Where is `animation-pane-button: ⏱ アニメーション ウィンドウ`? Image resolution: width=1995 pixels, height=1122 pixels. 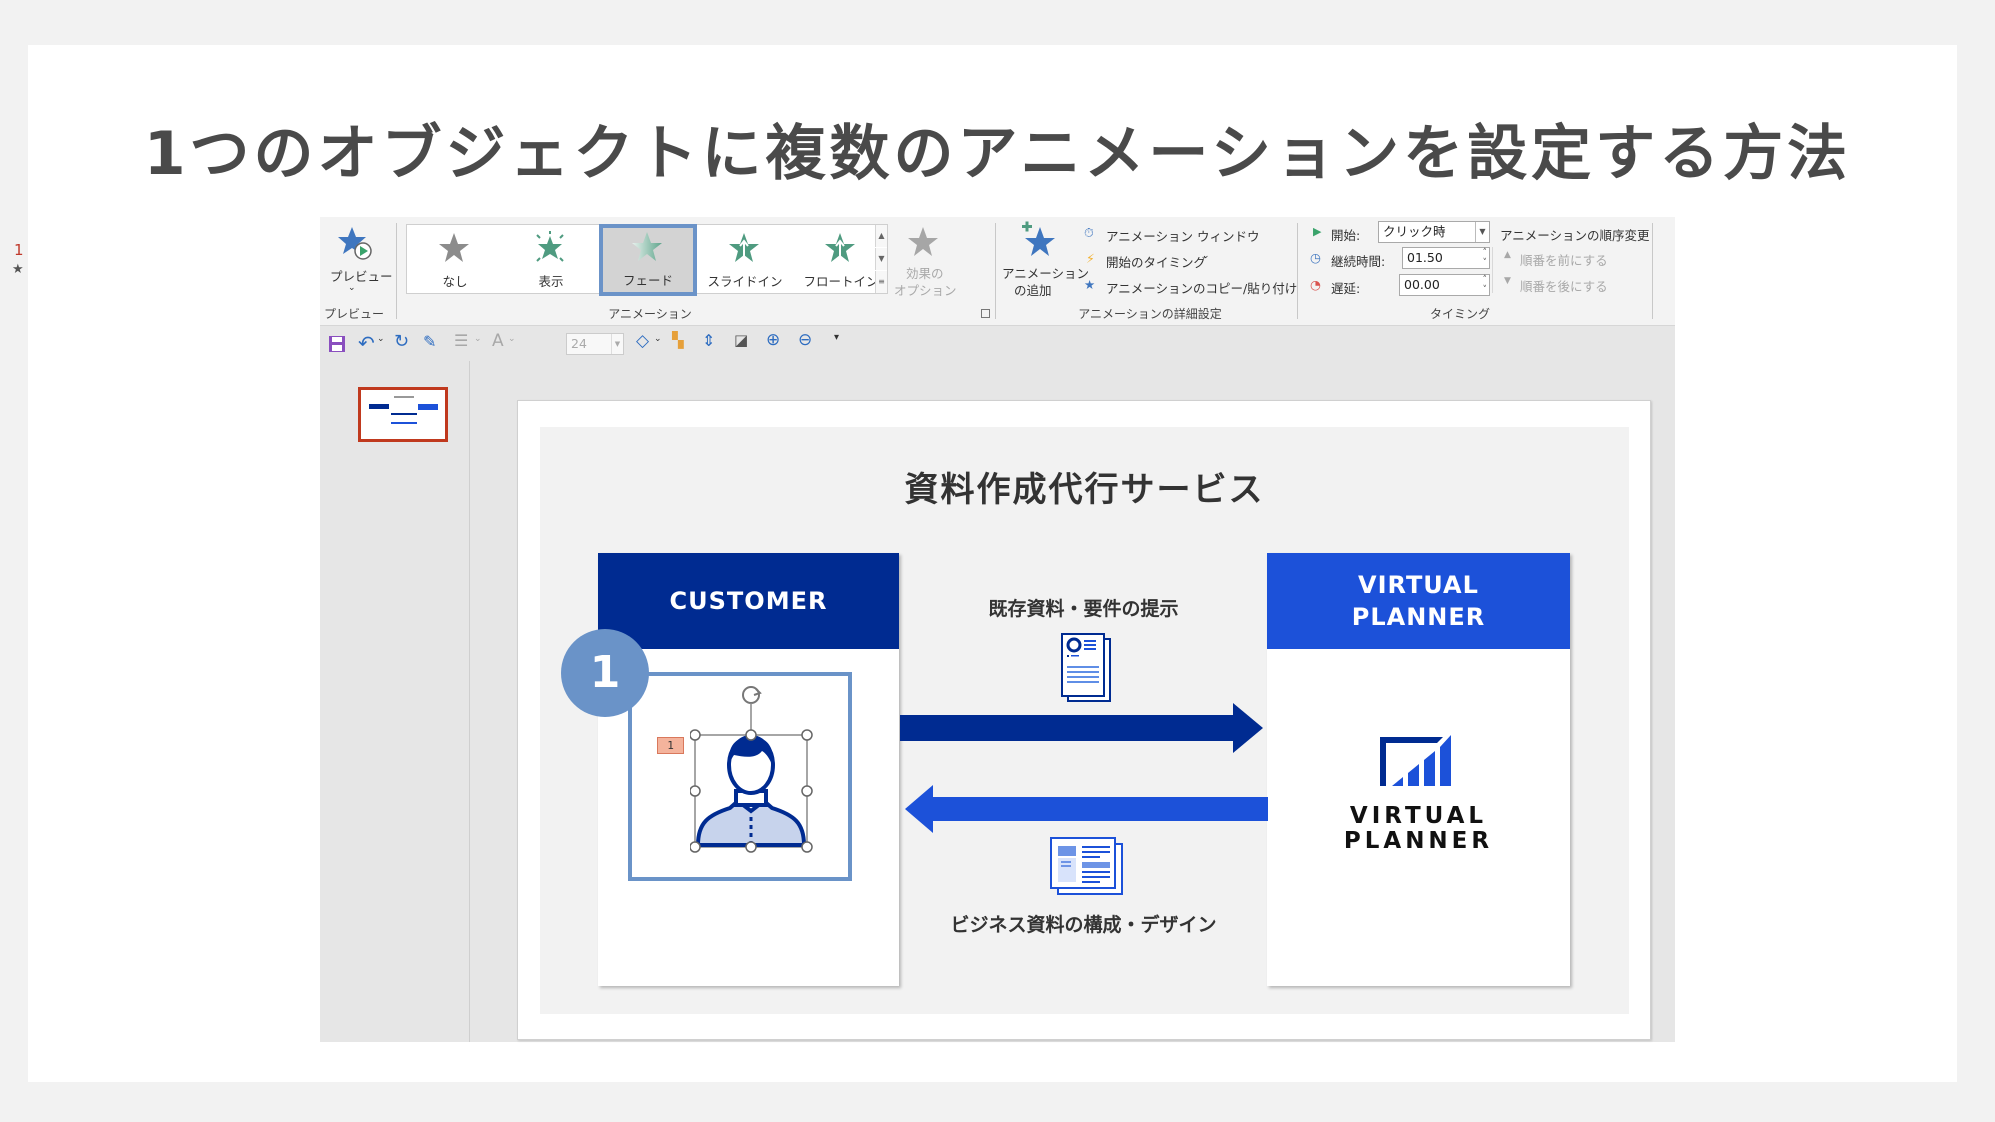
animation-pane-button: ⏱ アニメーション ウィンドウ is located at coordinates (1171, 235).